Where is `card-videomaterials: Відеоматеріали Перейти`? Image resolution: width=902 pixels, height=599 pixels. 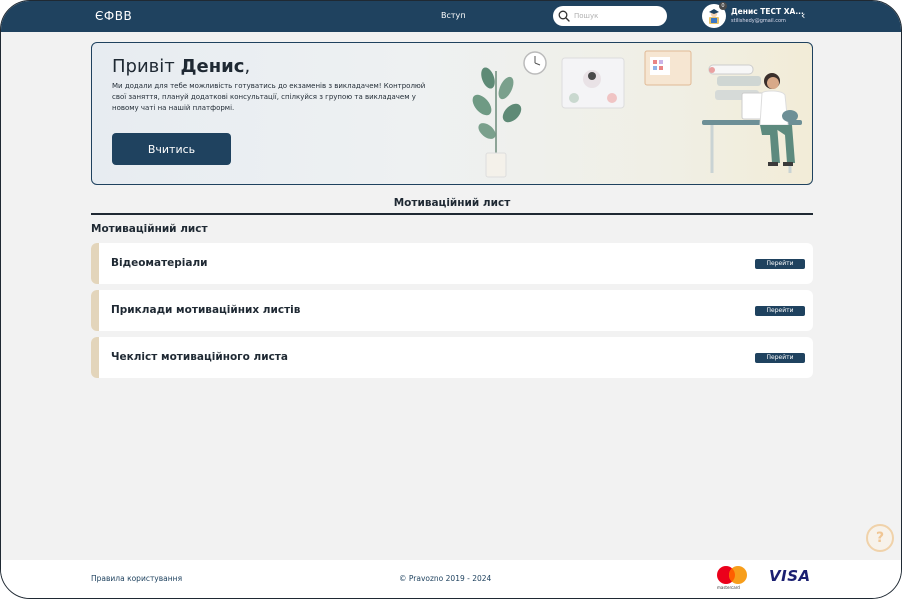 card-videomaterials: Відеоматеріали Перейти is located at coordinates (452, 263).